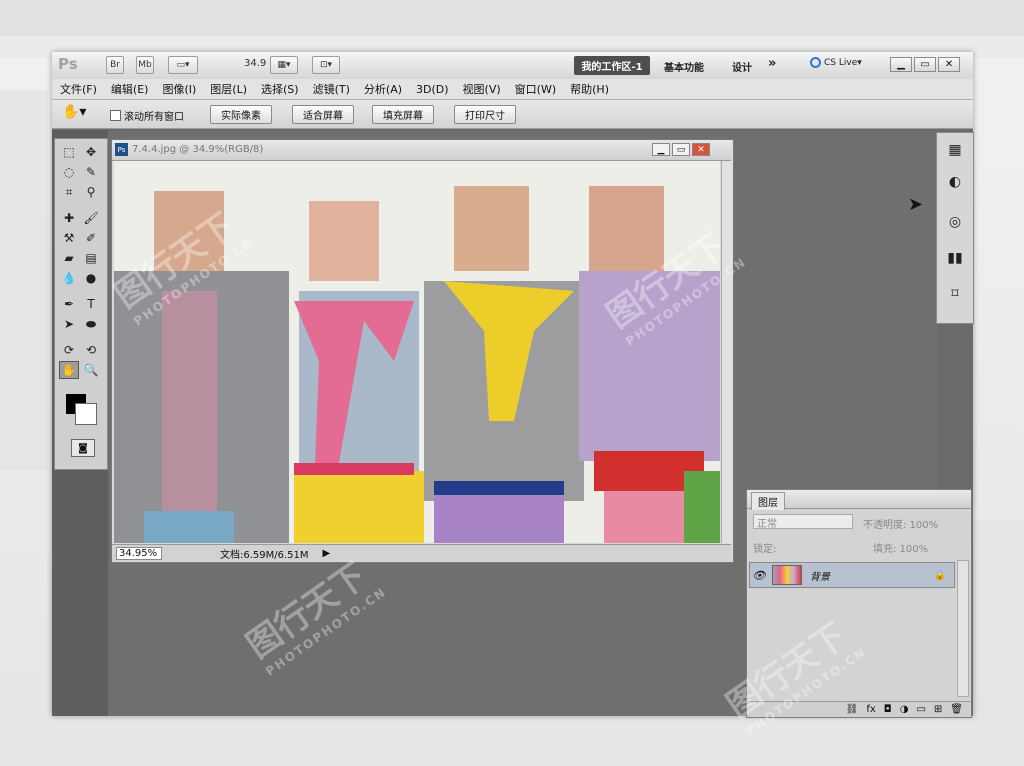  What do you see at coordinates (91, 278) in the screenshot?
I see `dodge-tool-icon: ●` at bounding box center [91, 278].